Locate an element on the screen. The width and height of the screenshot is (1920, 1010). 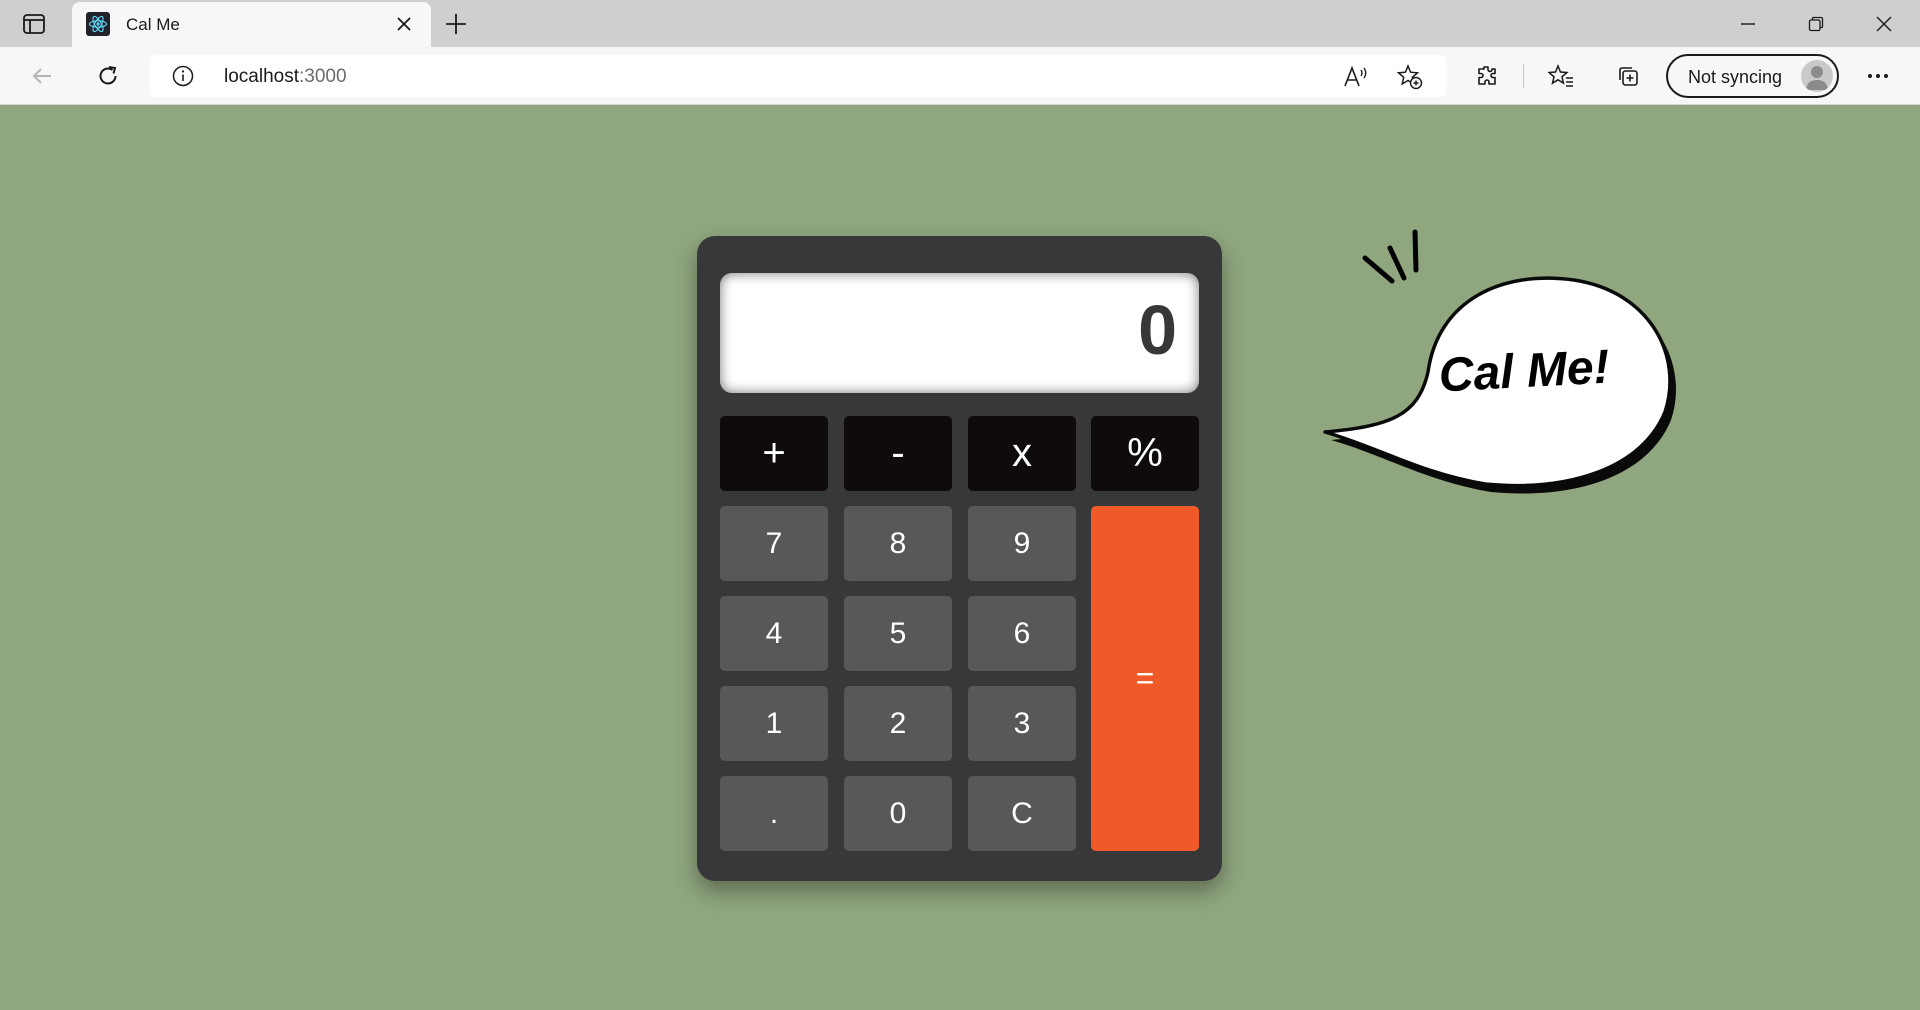
digit-1-button: 1 is located at coordinates (774, 723).